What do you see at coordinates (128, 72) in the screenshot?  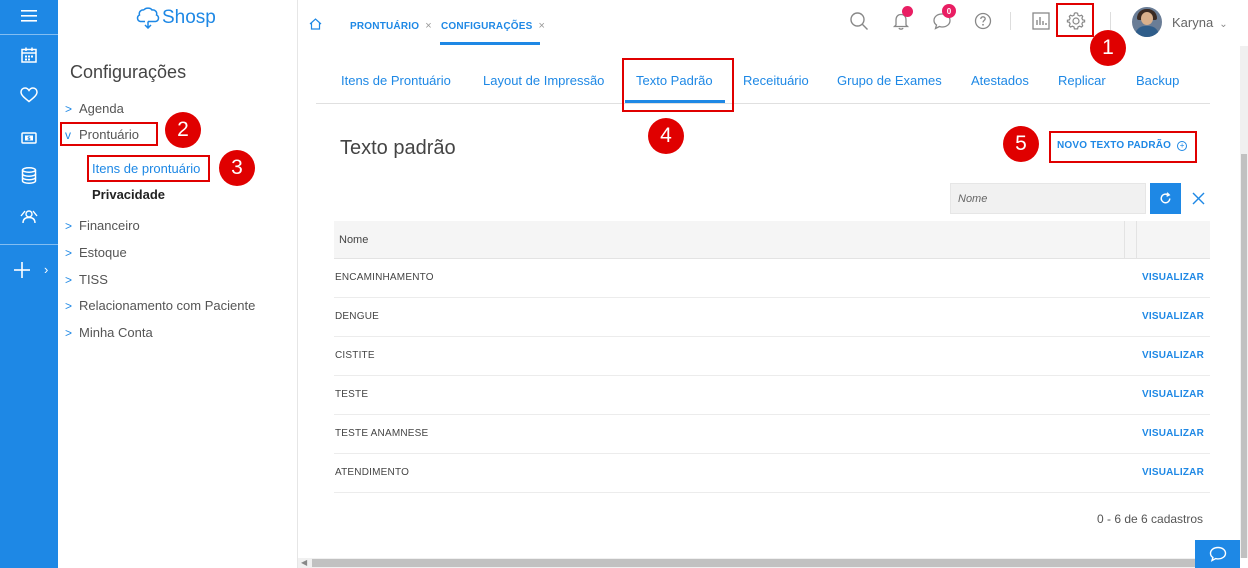 I see `sidebar-title: Configurações` at bounding box center [128, 72].